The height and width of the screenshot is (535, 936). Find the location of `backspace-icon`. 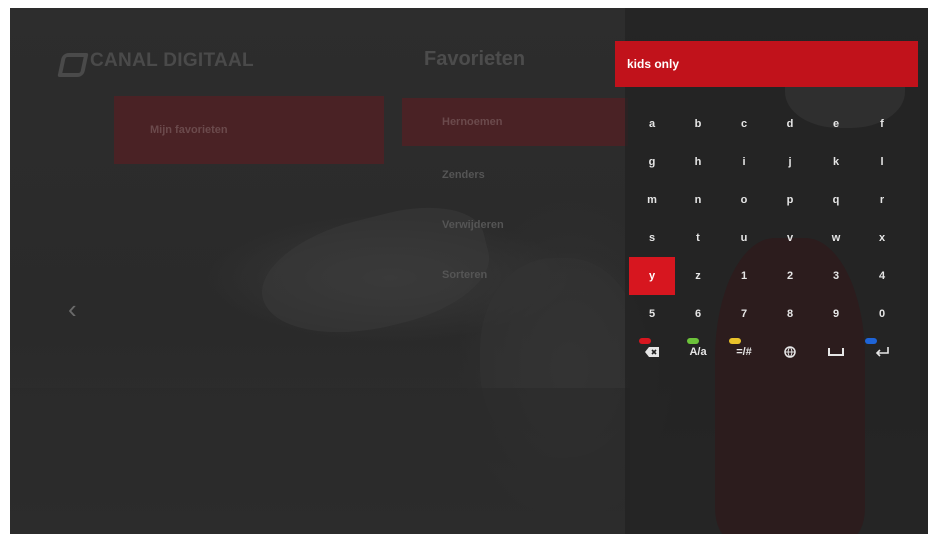

backspace-icon is located at coordinates (652, 352).